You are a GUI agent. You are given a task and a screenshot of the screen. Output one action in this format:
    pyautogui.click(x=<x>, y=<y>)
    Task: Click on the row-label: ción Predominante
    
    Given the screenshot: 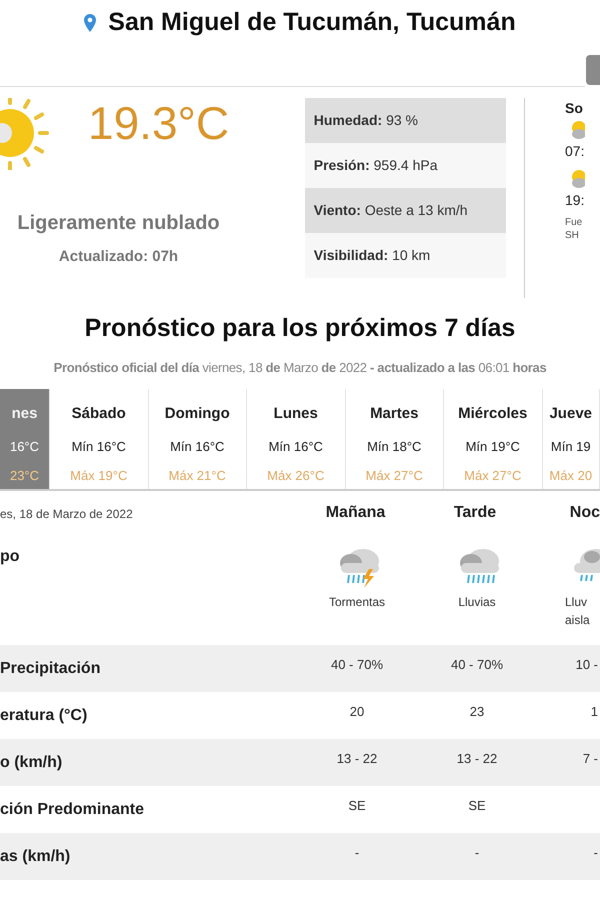 What is the action you would take?
    pyautogui.click(x=73, y=810)
    